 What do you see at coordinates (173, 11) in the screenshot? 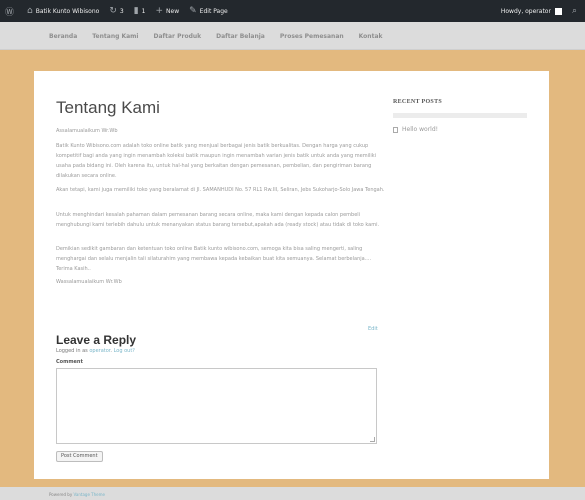
I see `new-label: New` at bounding box center [173, 11].